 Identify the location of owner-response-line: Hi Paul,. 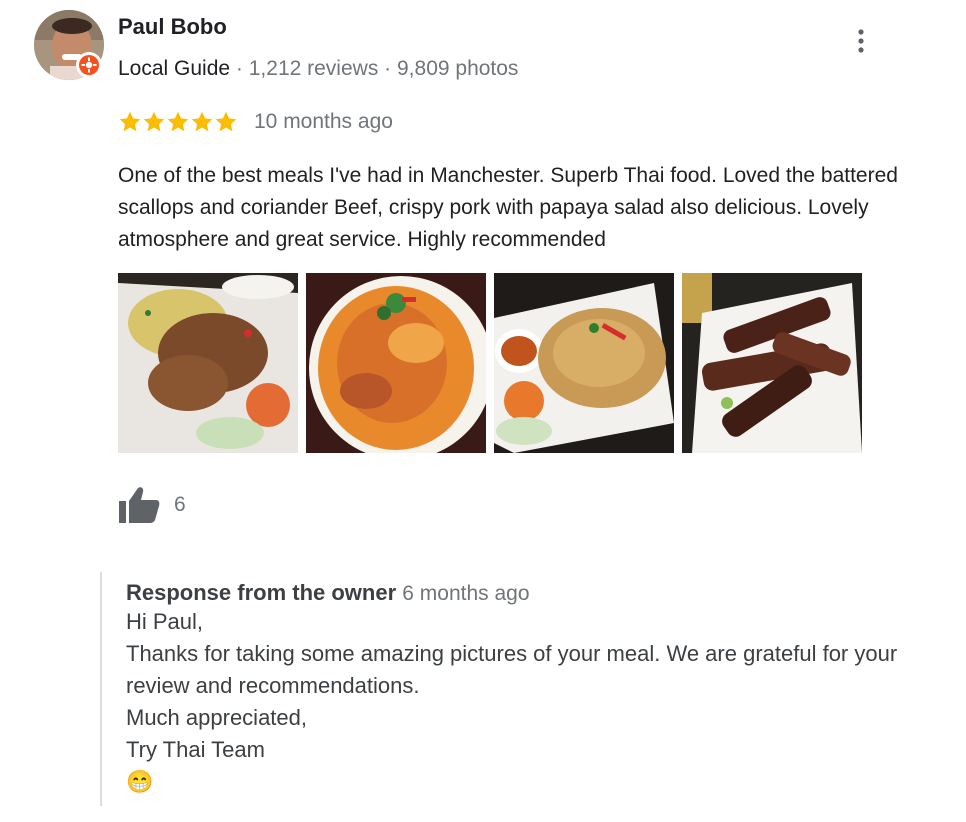
(165, 621).